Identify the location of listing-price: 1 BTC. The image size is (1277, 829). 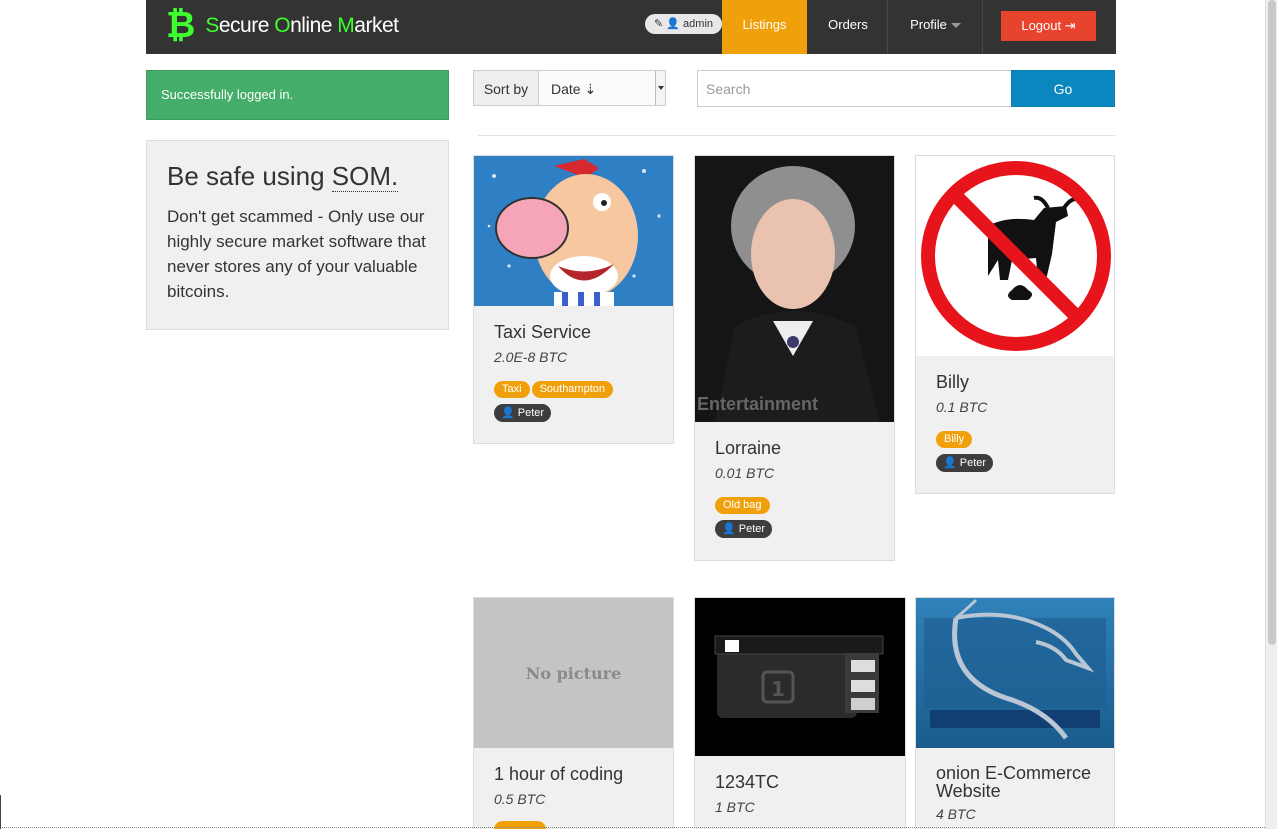
(735, 807).